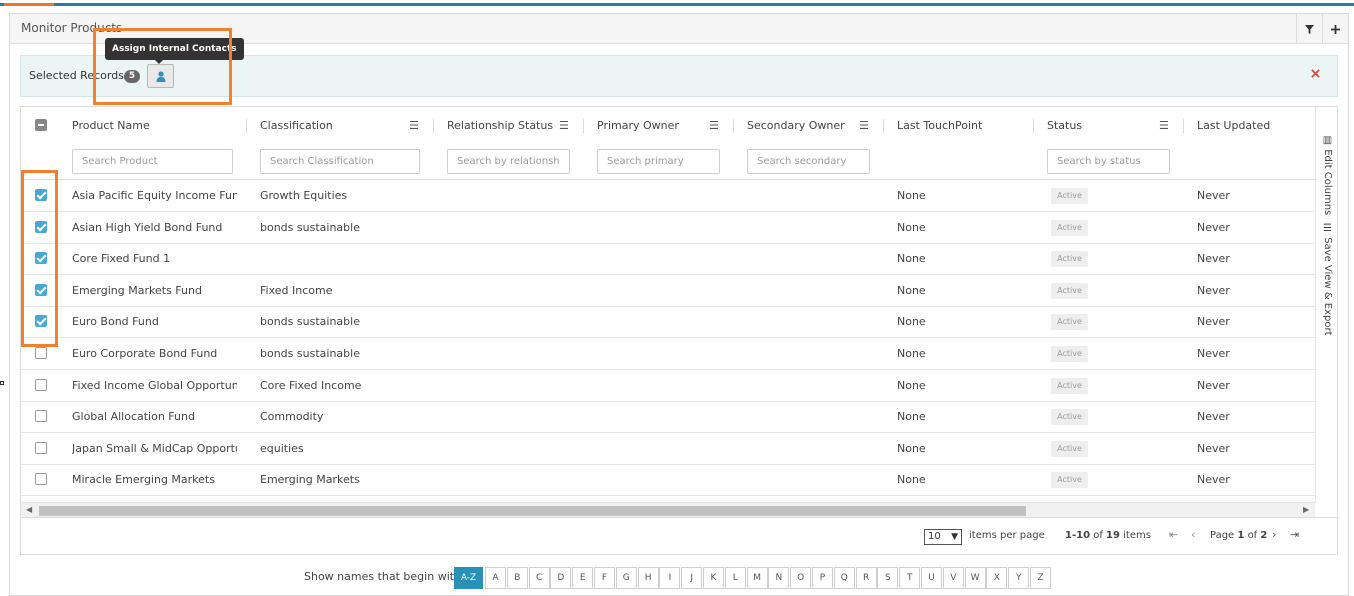  Describe the element at coordinates (1274, 534) in the screenshot. I see `next-page-icon: ›` at that location.